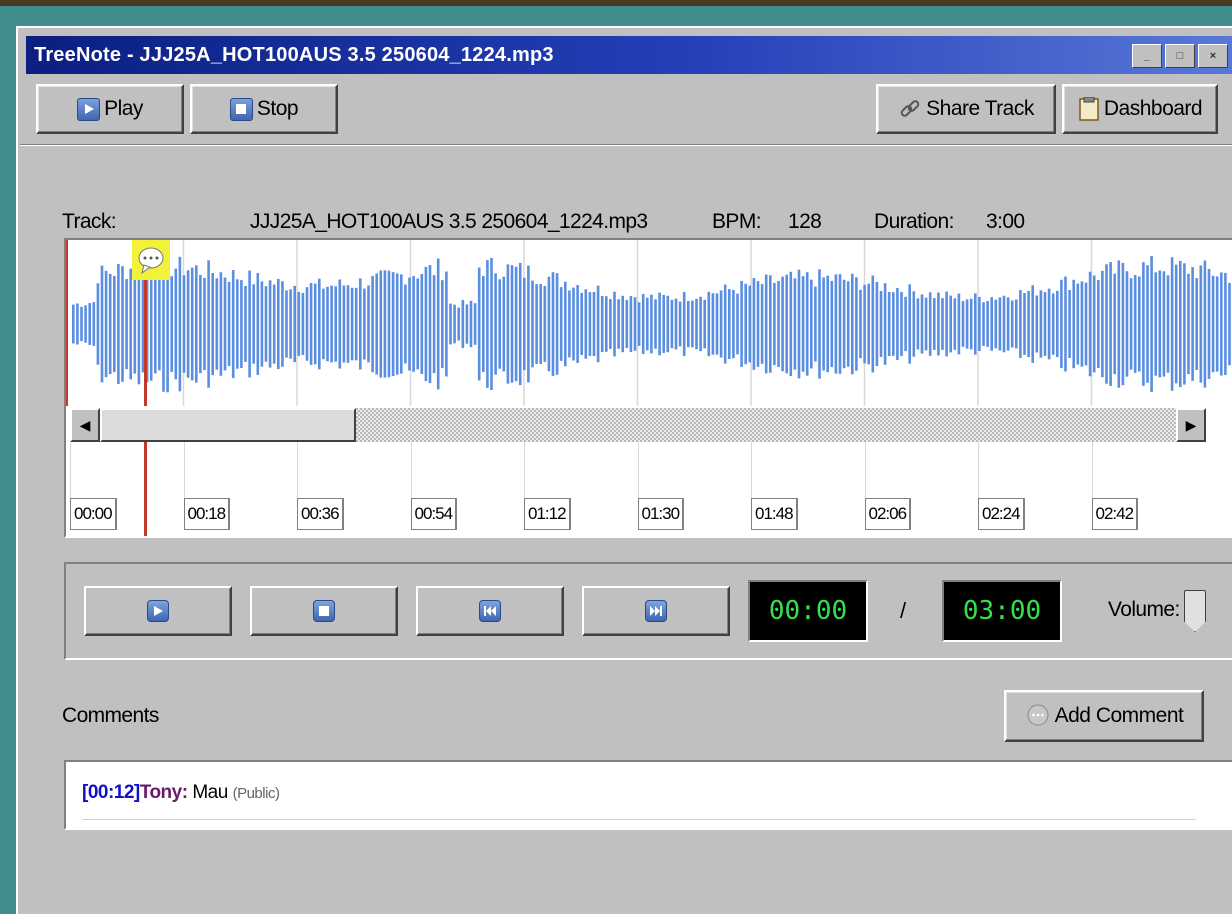  What do you see at coordinates (638, 425) in the screenshot?
I see `waveform-scrollbar: ◀ ▶` at bounding box center [638, 425].